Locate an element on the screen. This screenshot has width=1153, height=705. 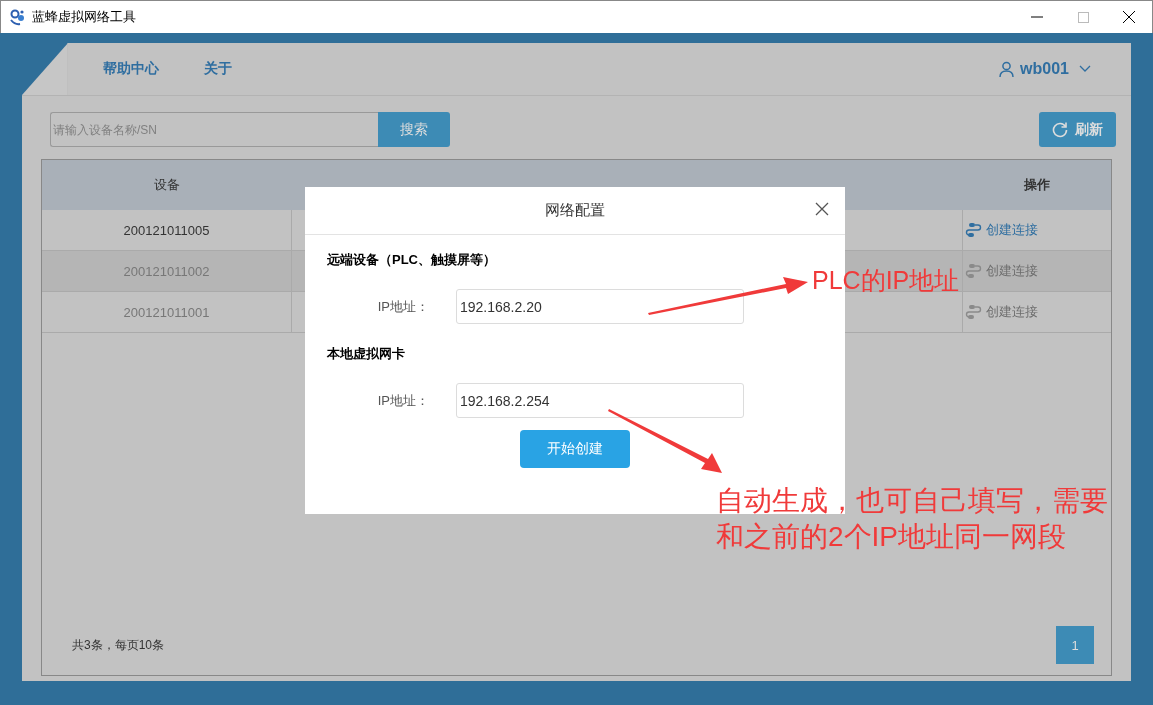
nav-link: 关于 is located at coordinates (218, 69).